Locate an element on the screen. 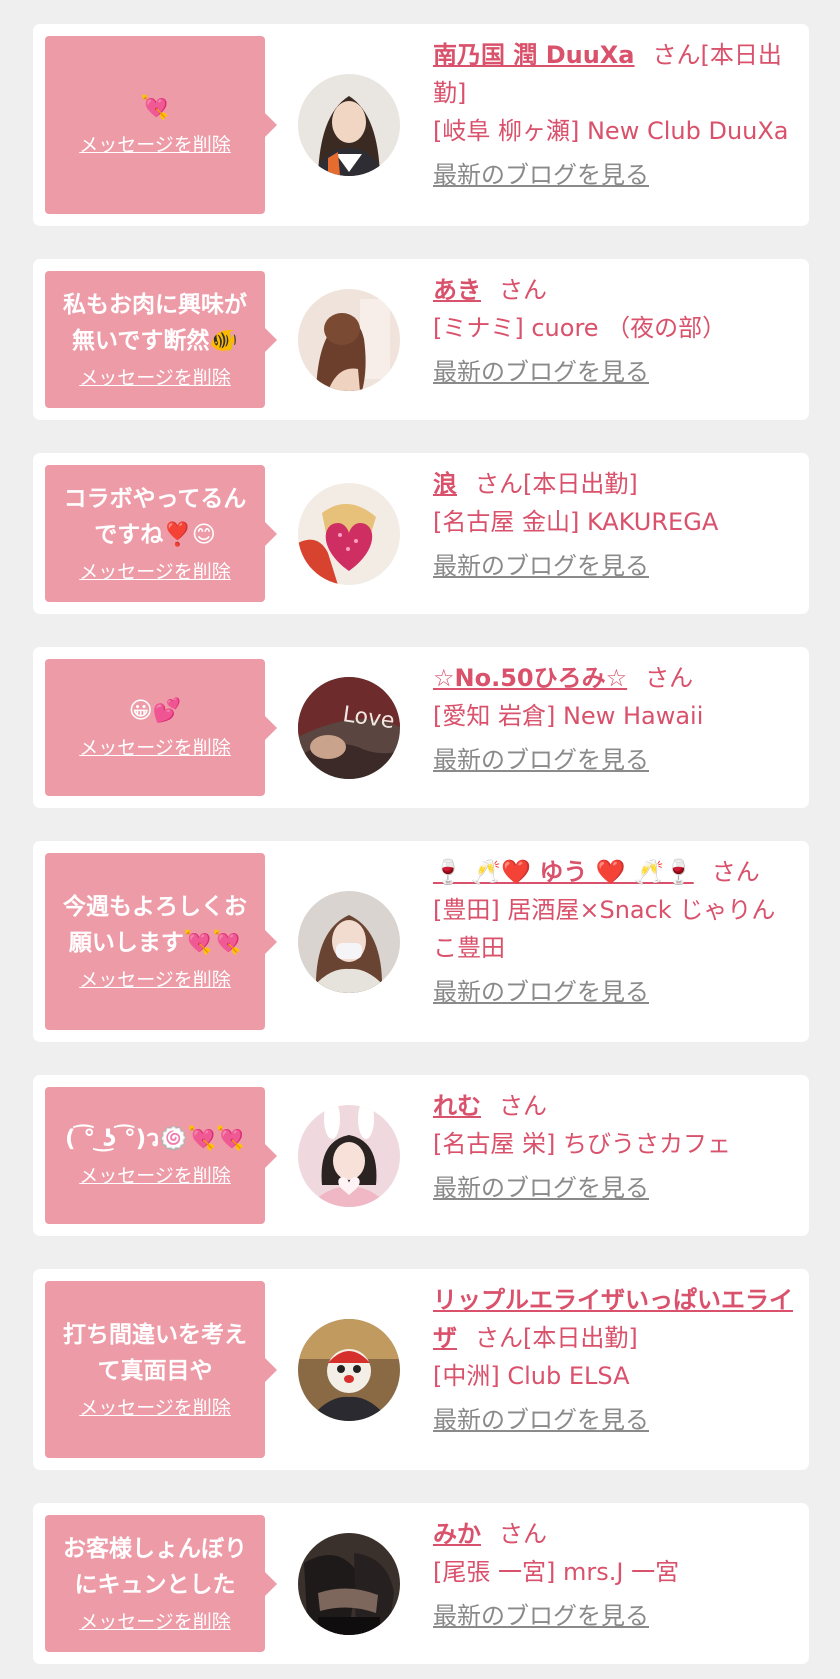  shop-info: [名古屋 栄] ちびうさカフェ is located at coordinates (582, 1144).